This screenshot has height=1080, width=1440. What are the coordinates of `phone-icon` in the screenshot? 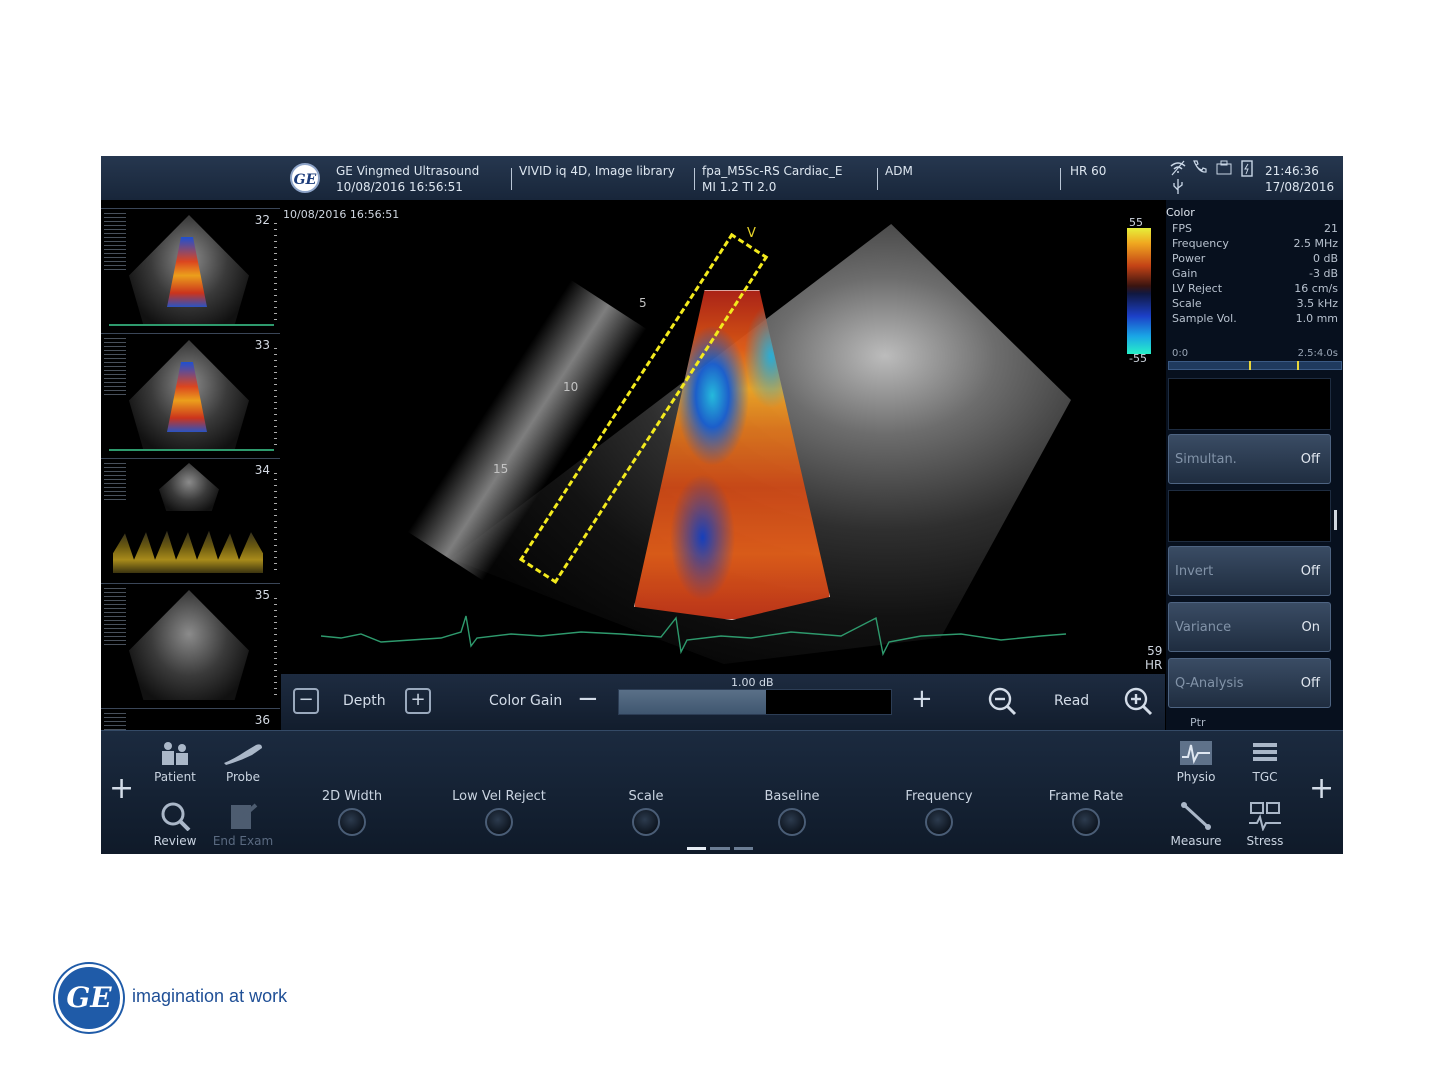 It's located at (1200, 169).